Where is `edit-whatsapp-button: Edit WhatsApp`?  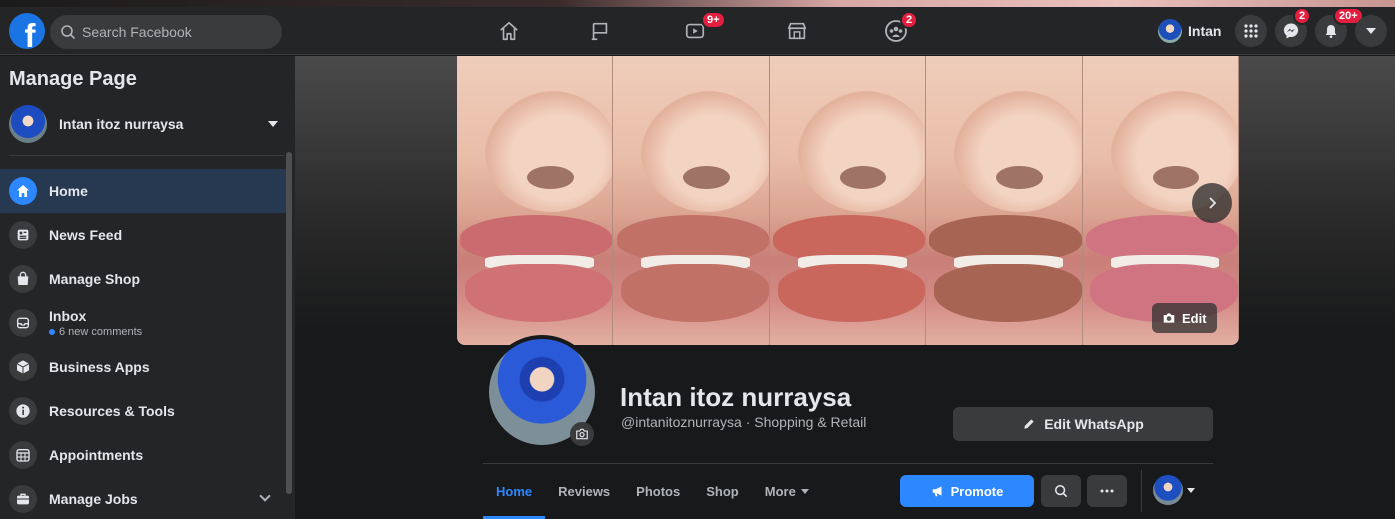
edit-whatsapp-button: Edit WhatsApp is located at coordinates (1083, 424).